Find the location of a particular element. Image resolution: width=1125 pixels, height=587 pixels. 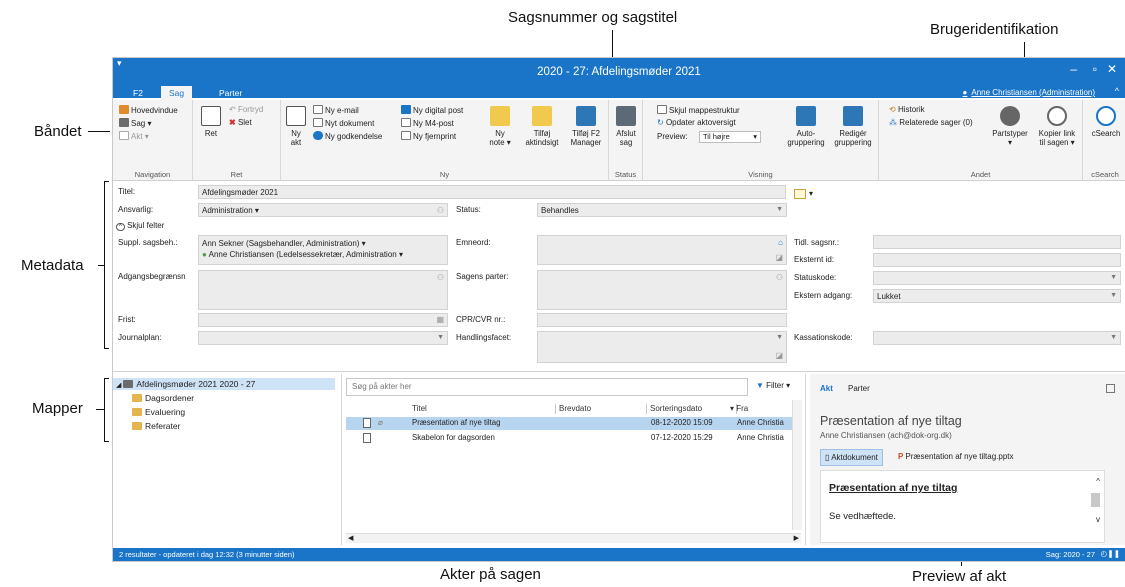

add-f2-manager-button: Tilføj F2 Manager is located at coordinates (586, 126).